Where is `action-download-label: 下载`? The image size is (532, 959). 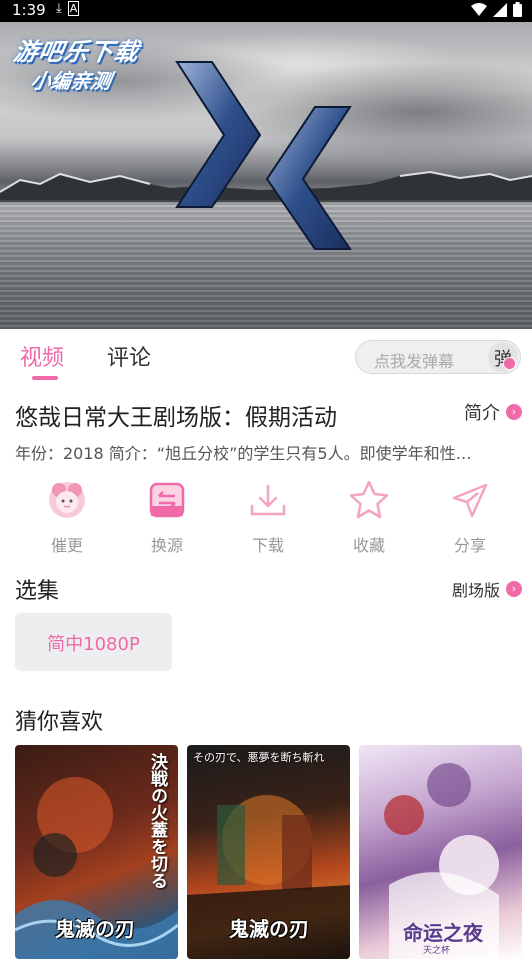
action-download-label: 下载 is located at coordinates (267, 545).